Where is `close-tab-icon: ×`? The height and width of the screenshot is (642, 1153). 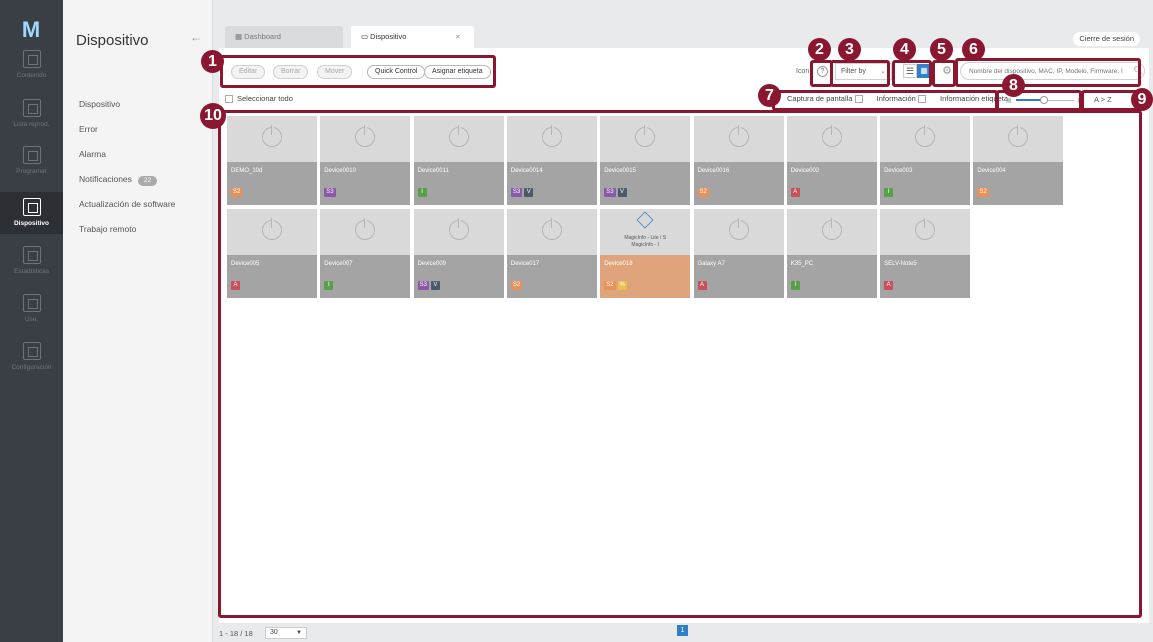
close-tab-icon: × is located at coordinates (458, 37).